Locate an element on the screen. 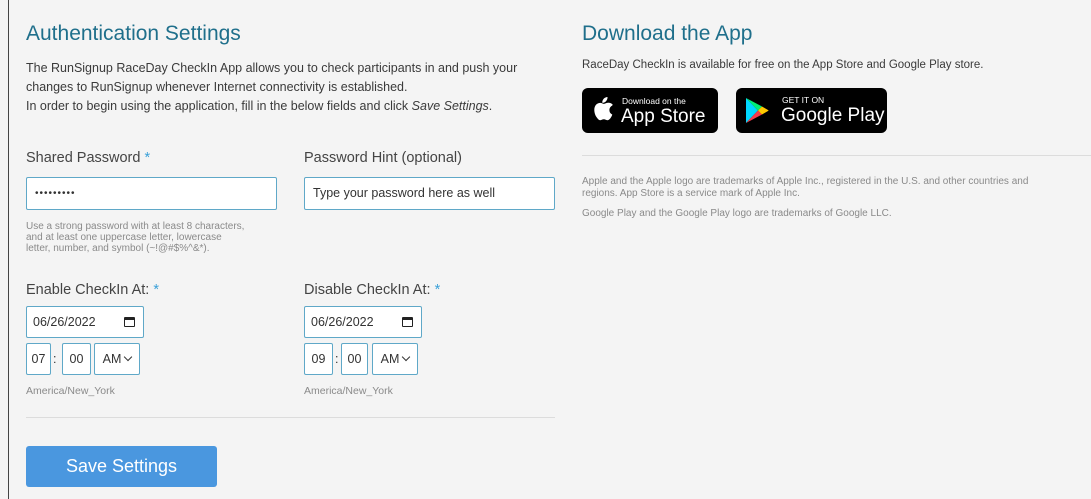 The image size is (1091, 499). shared-password-label: Shared Password * is located at coordinates (88, 158).